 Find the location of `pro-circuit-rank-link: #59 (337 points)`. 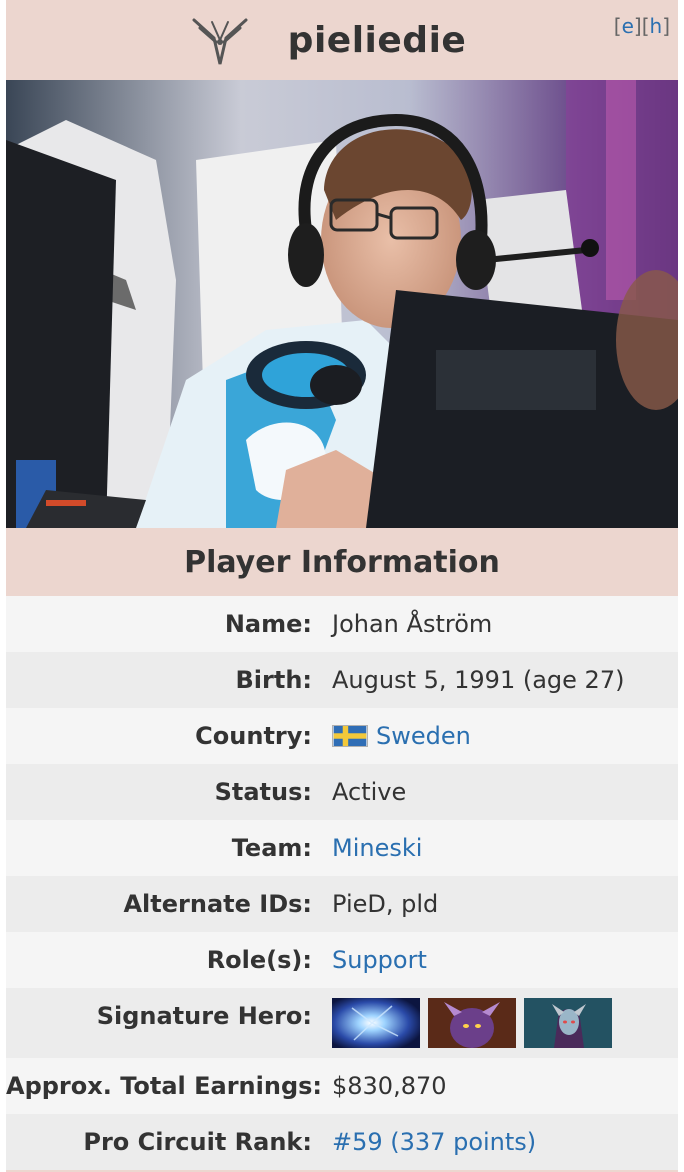

pro-circuit-rank-link: #59 (337 points) is located at coordinates (434, 1142).